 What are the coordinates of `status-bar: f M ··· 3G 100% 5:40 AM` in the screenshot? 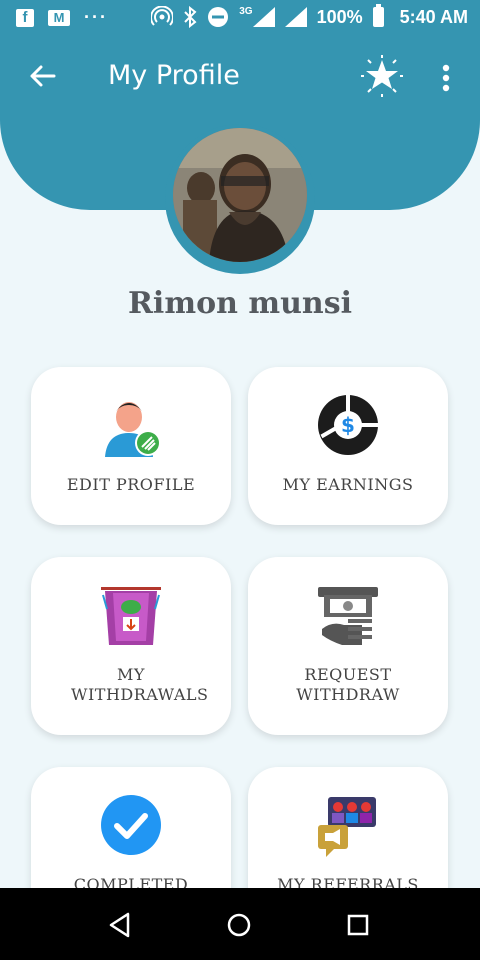 It's located at (240, 18).